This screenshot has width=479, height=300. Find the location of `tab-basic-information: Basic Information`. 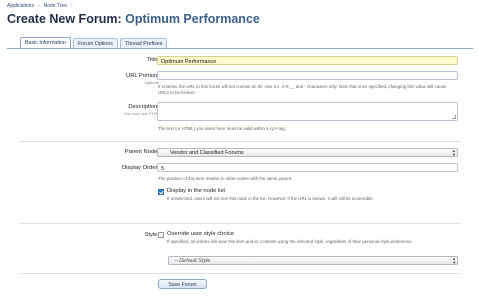

tab-basic-information: Basic Information is located at coordinates (45, 42).